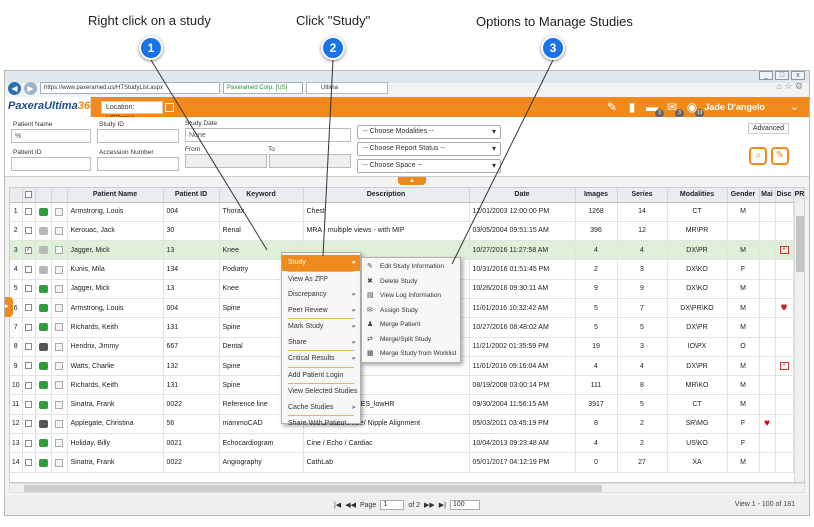 This screenshot has width=814, height=527. Describe the element at coordinates (310, 161) in the screenshot. I see `to-date-input` at that location.